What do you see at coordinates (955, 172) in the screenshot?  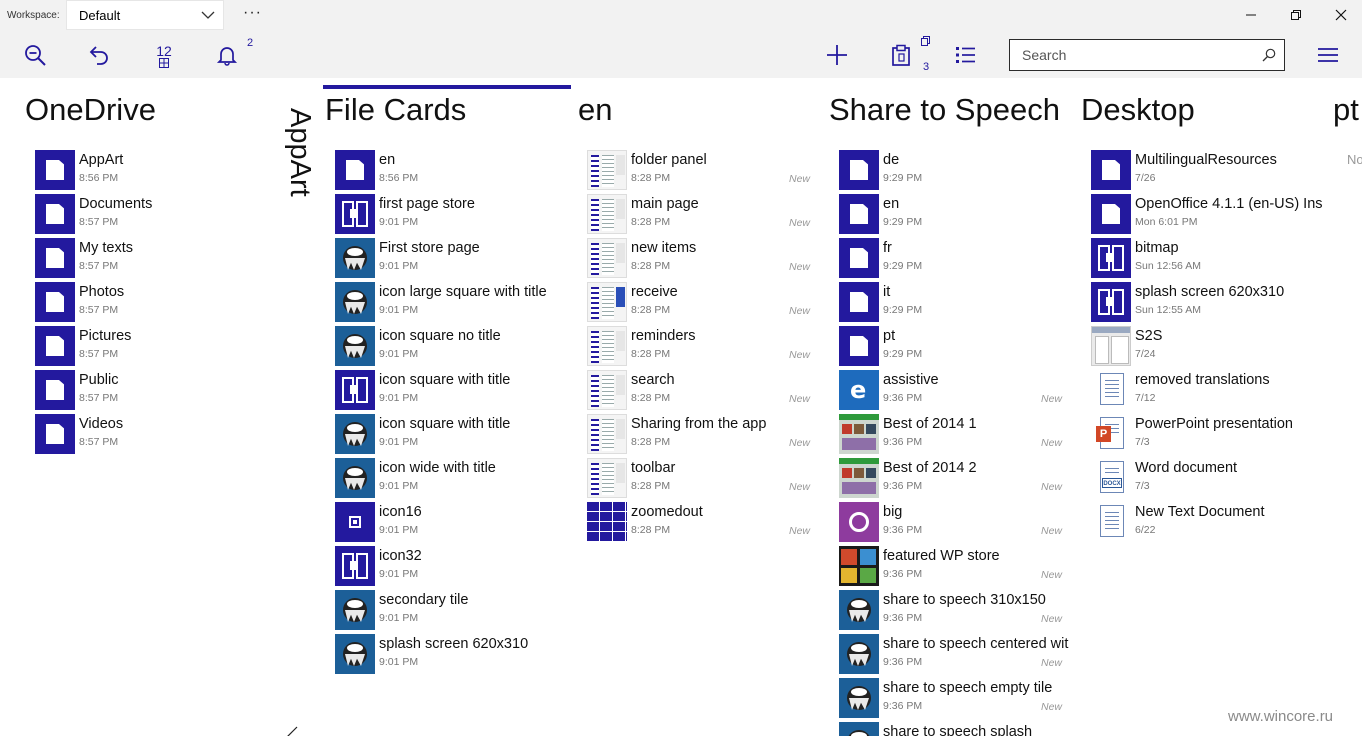 I see `list-item: de 9:29 PM` at bounding box center [955, 172].